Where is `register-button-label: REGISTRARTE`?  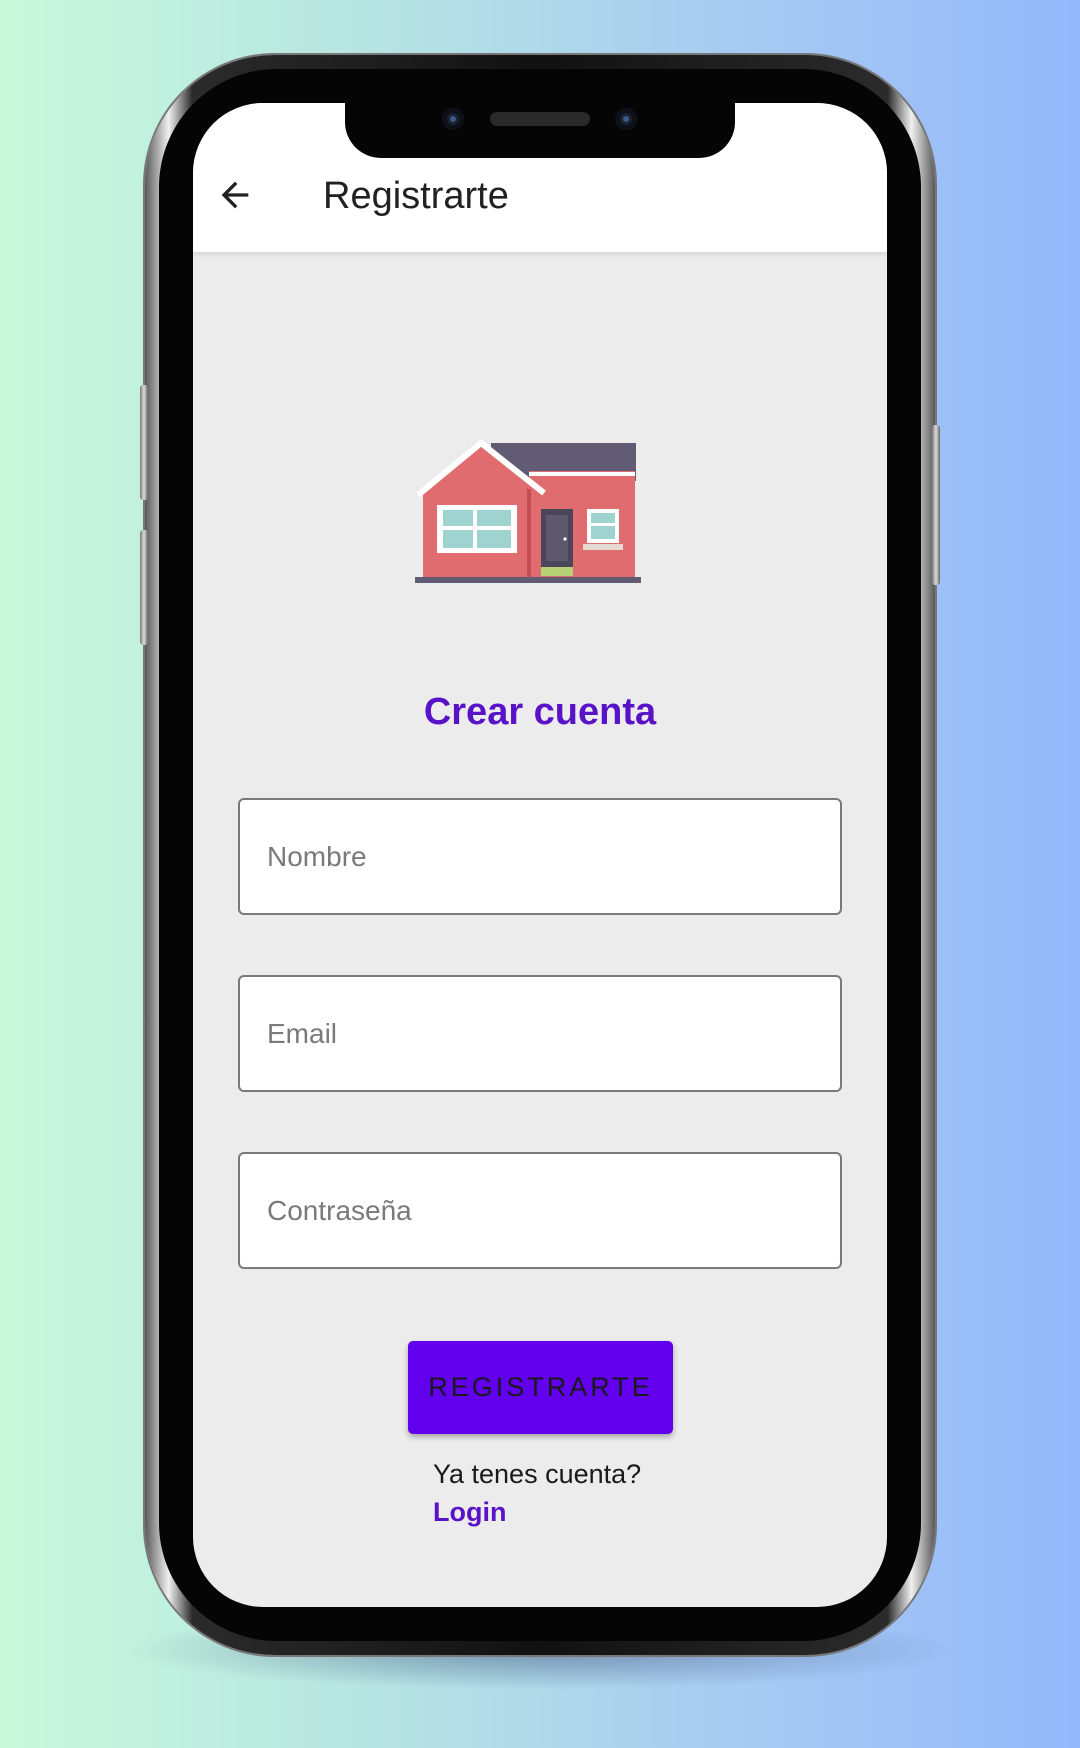
register-button-label: REGISTRARTE is located at coordinates (540, 1387).